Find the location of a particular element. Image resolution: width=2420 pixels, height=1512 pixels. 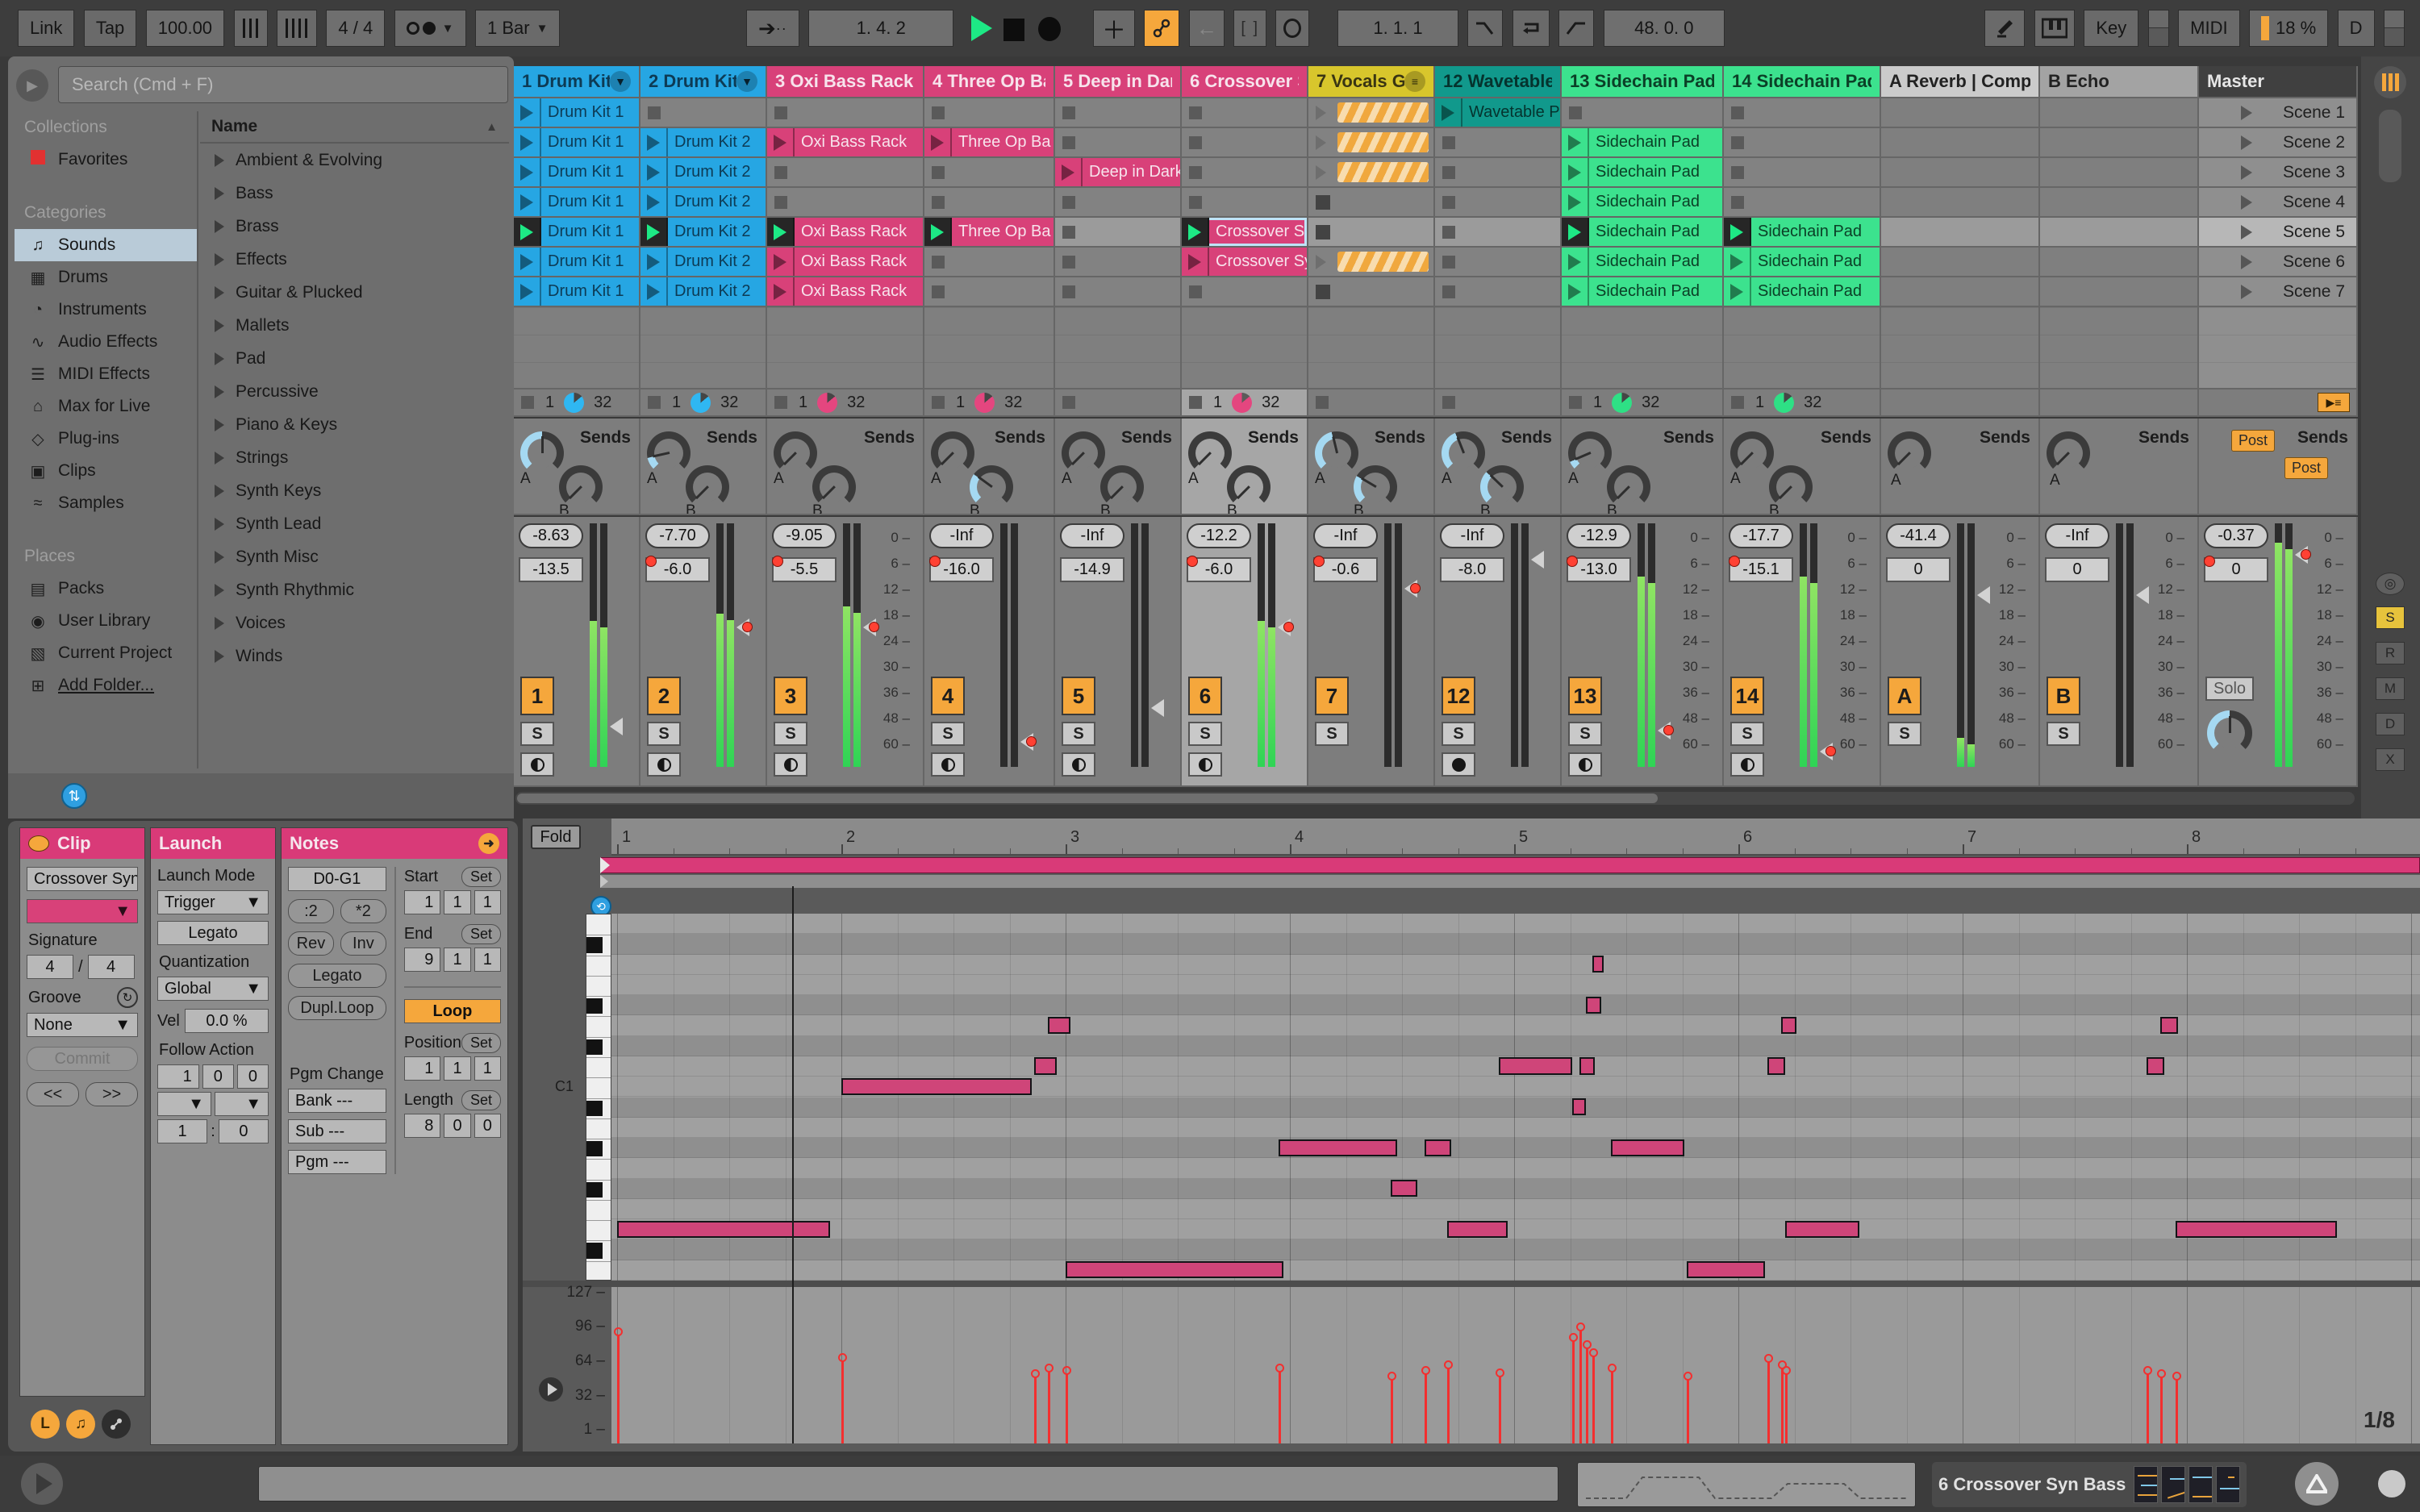

sort-ascending-icon: ▲ is located at coordinates (492, 127).